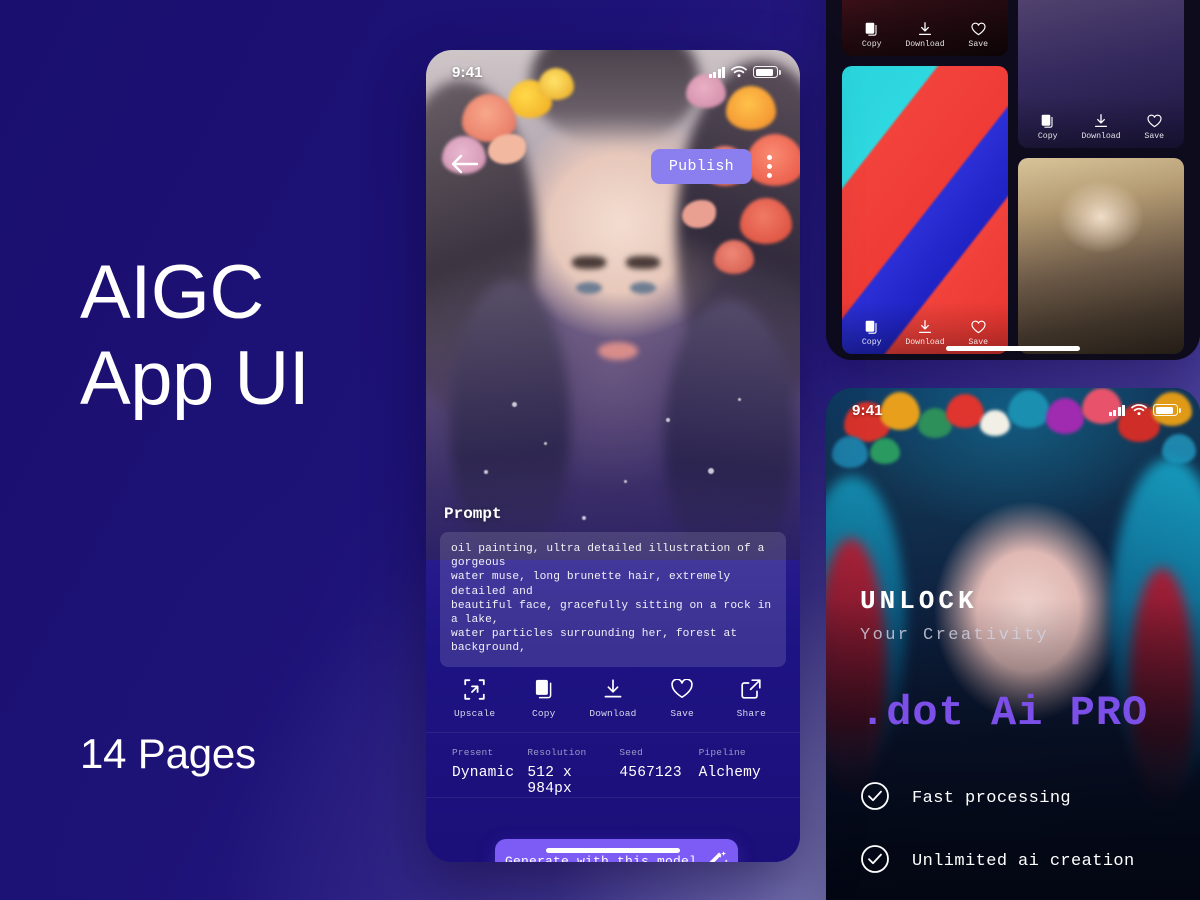 This screenshot has width=1200, height=900. I want to click on meta-pipeline: Pipeline Alchemy, so click(736, 772).